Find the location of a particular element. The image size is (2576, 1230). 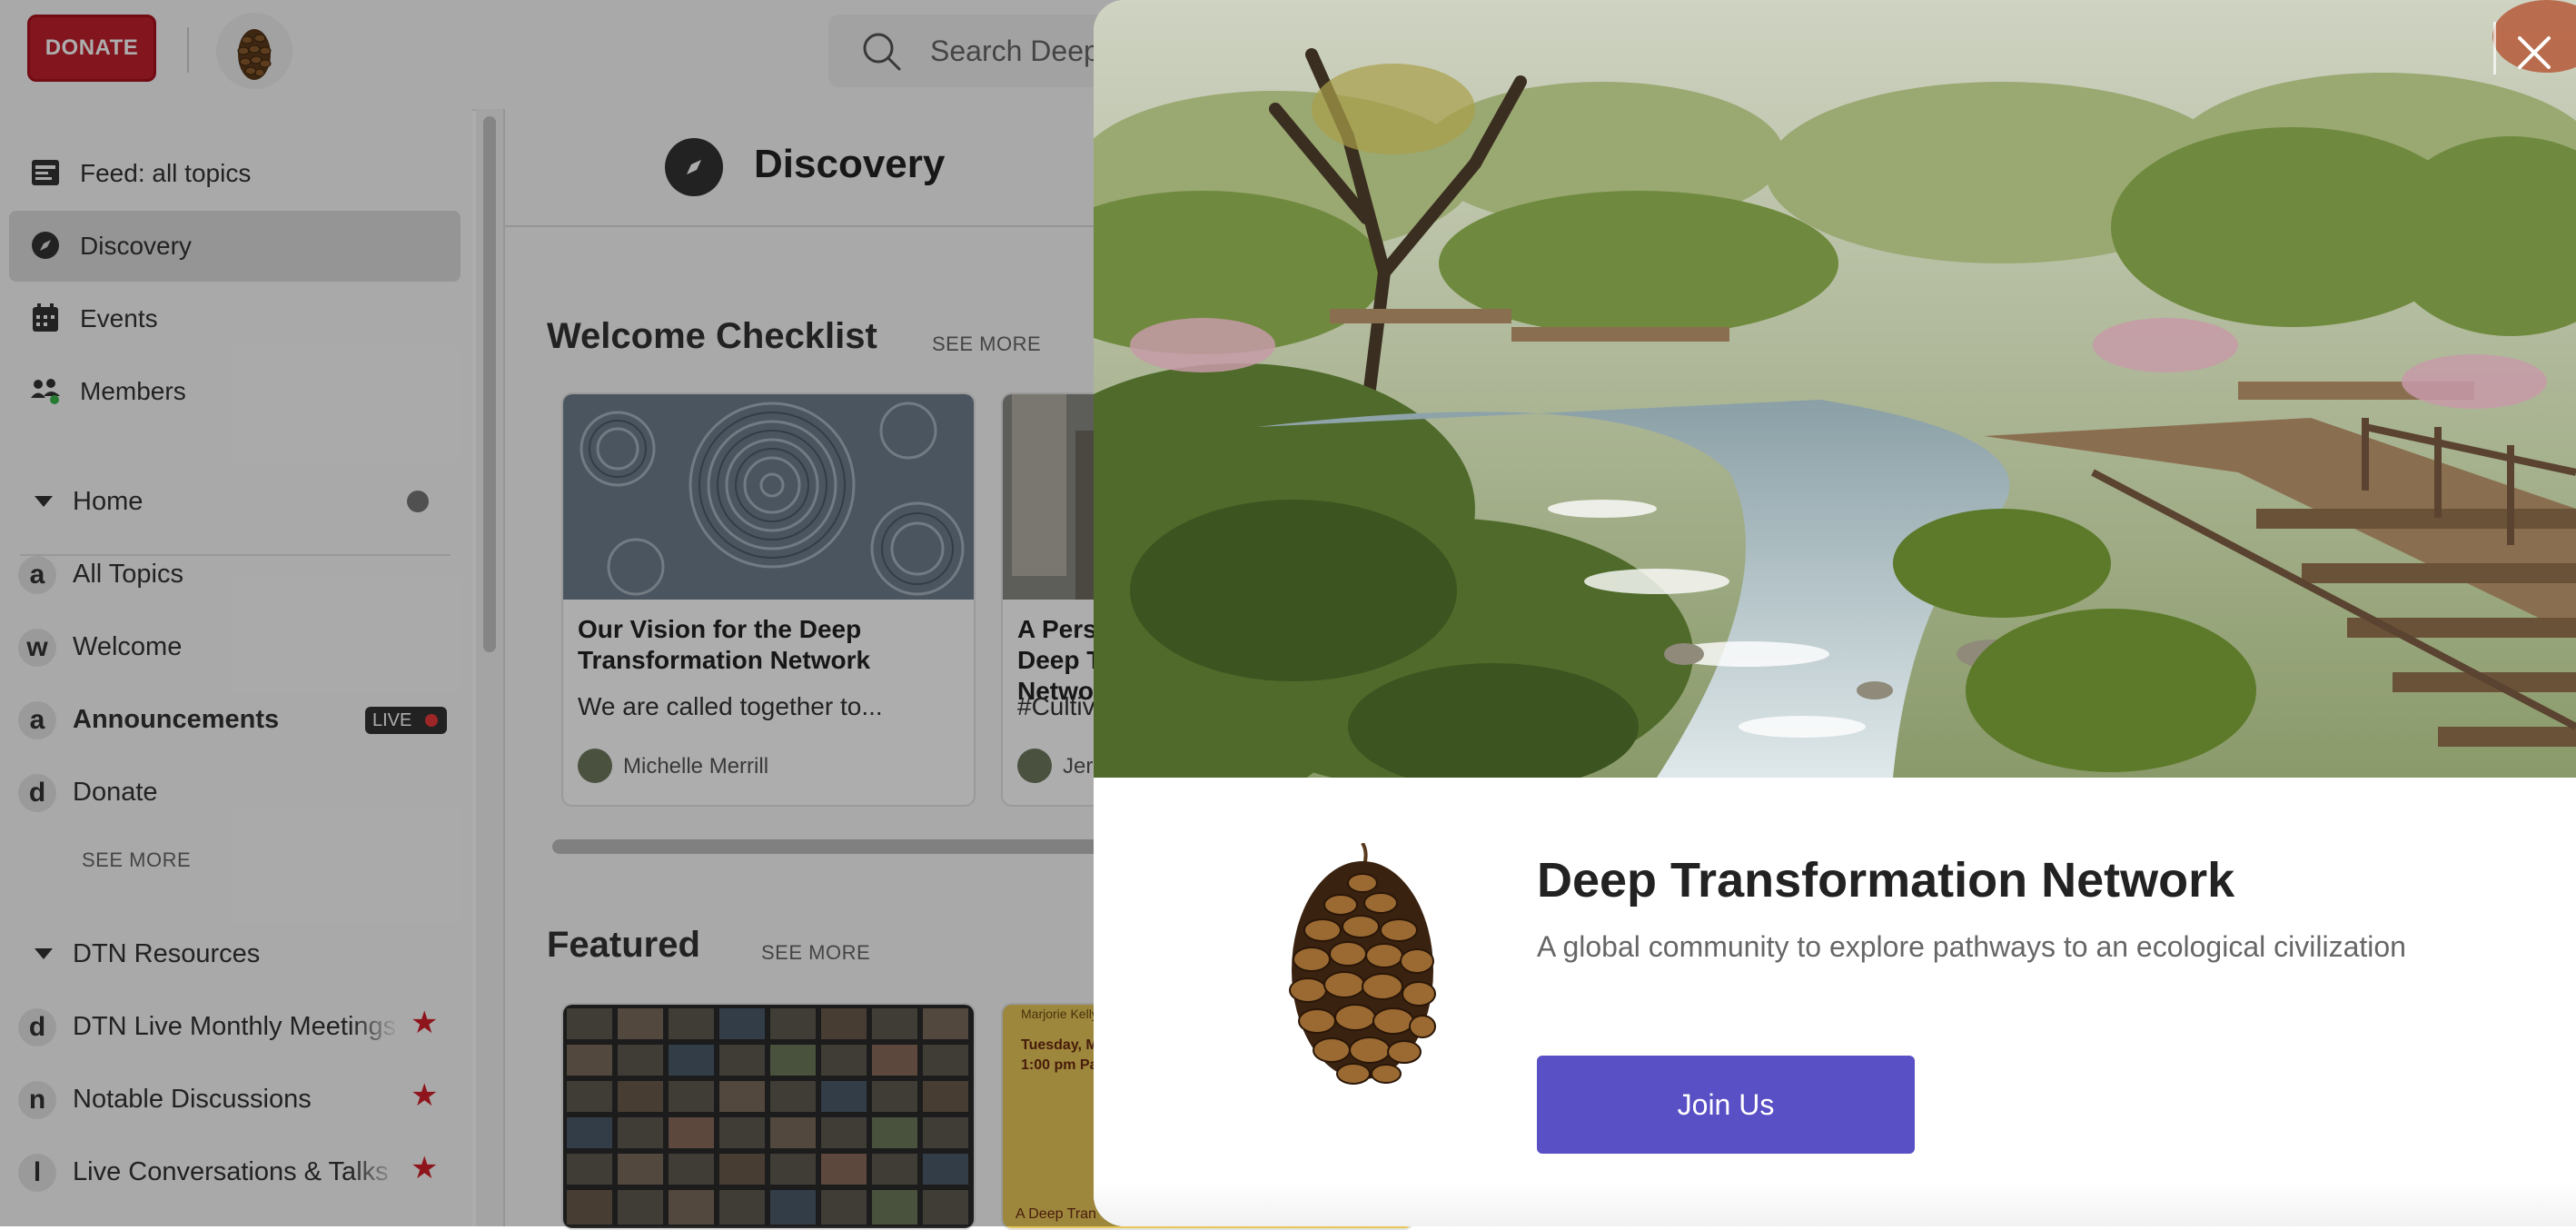

modal-title: Deep Transformation Network is located at coordinates (1886, 880).